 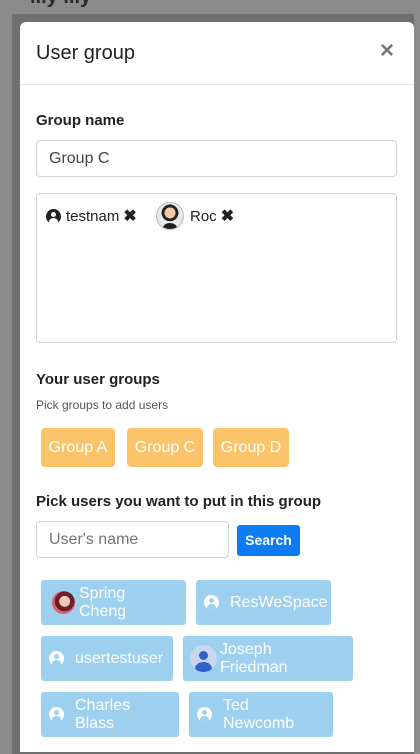 I want to click on your-groups-hint: Pick groups to add users, so click(x=102, y=405).